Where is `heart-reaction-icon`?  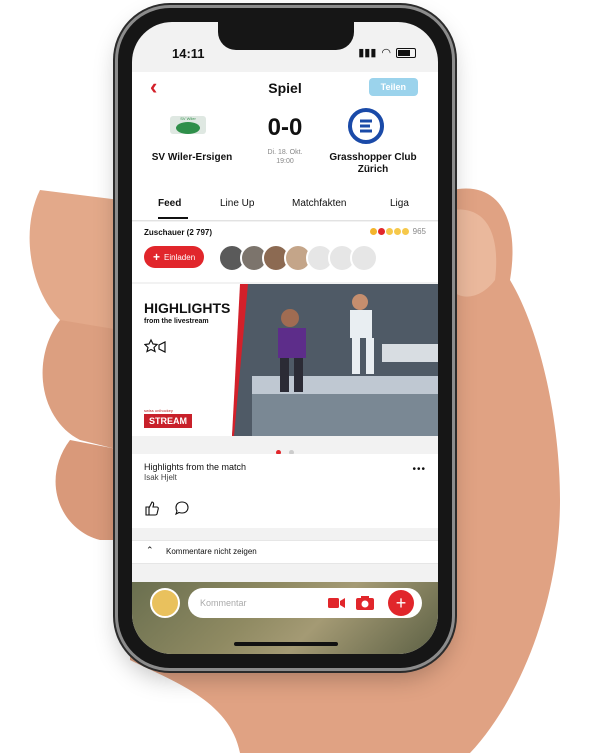 heart-reaction-icon is located at coordinates (381, 231).